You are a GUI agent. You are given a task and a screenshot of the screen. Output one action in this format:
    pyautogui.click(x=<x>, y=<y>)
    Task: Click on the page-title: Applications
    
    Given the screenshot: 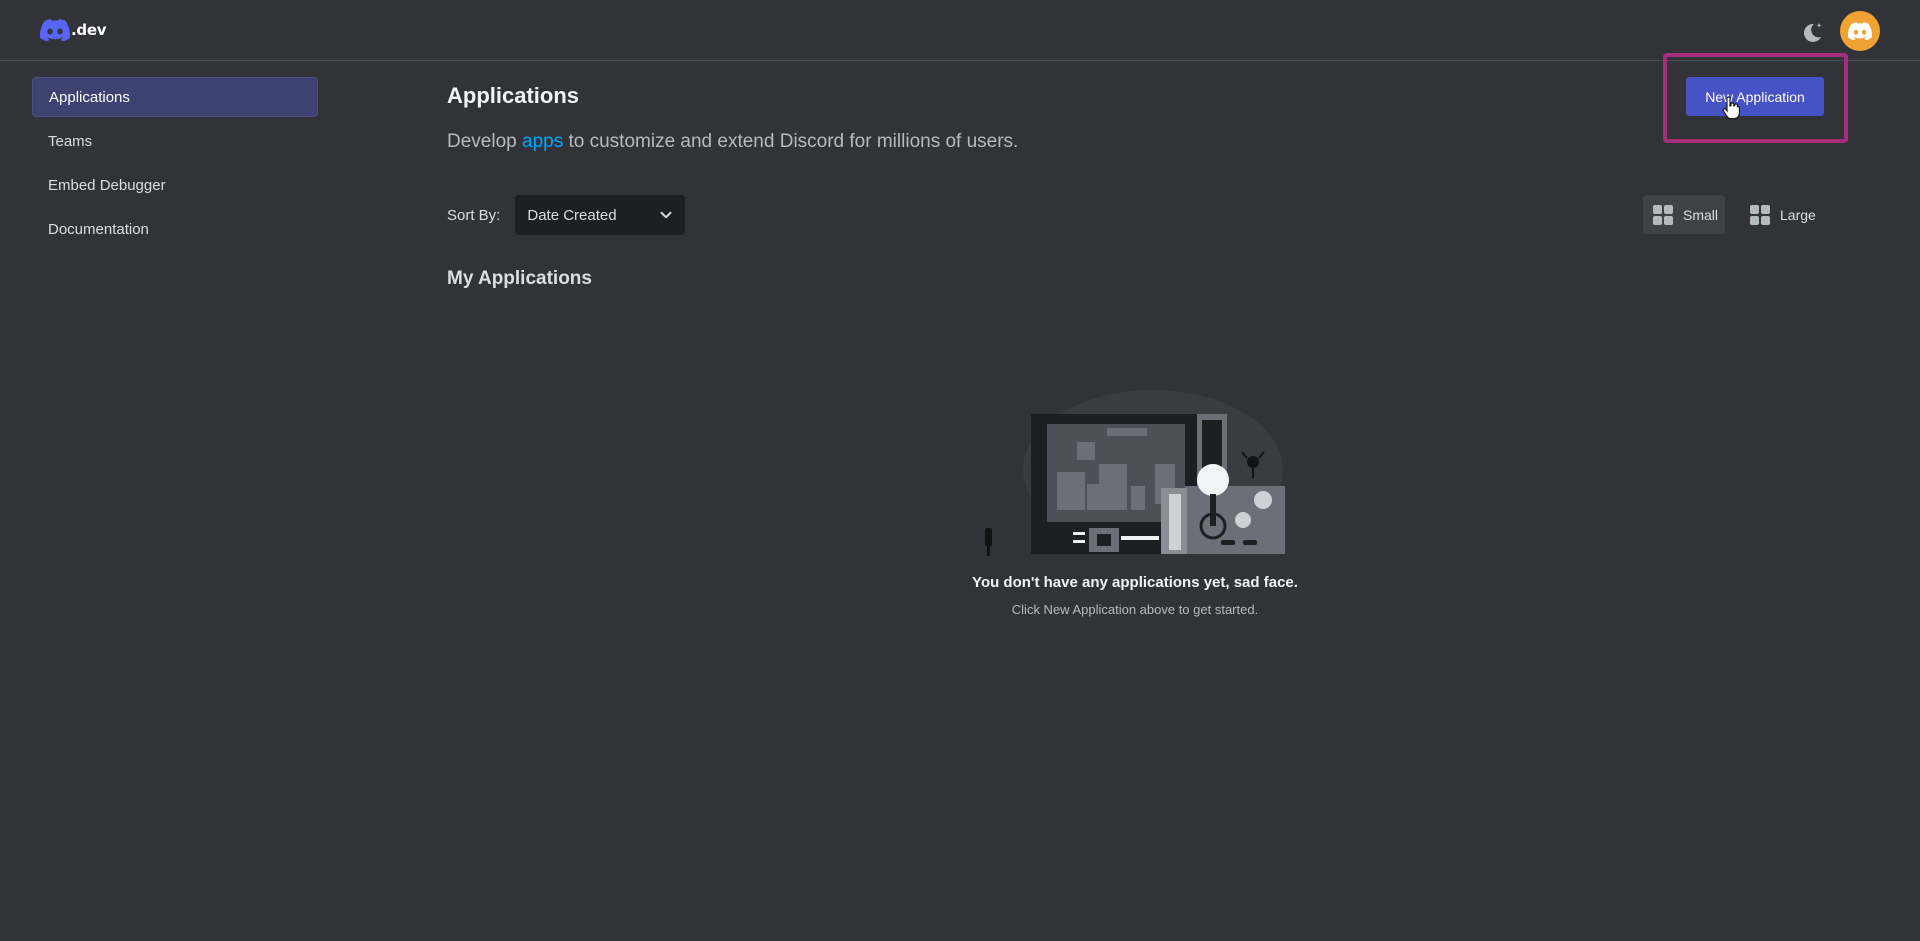 What is the action you would take?
    pyautogui.click(x=513, y=95)
    